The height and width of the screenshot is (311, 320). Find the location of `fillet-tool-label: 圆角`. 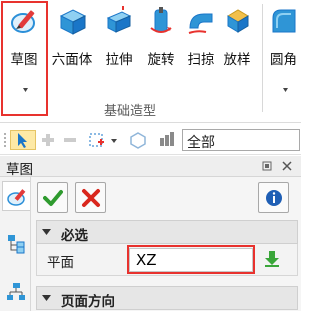

fillet-tool-label: 圆角 is located at coordinates (283, 60).